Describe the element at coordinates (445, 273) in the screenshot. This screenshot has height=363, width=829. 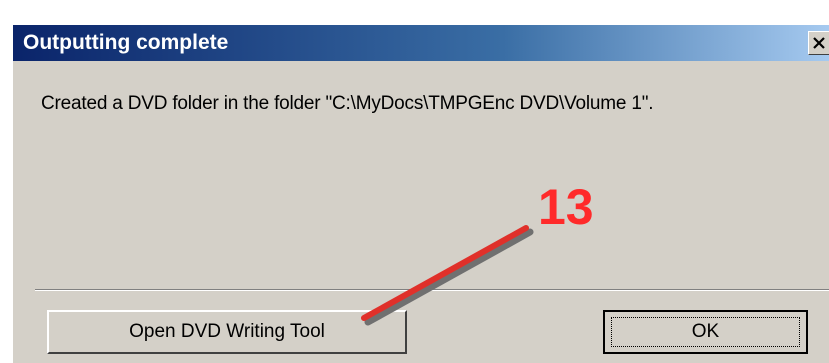
I see `annotation-line` at that location.